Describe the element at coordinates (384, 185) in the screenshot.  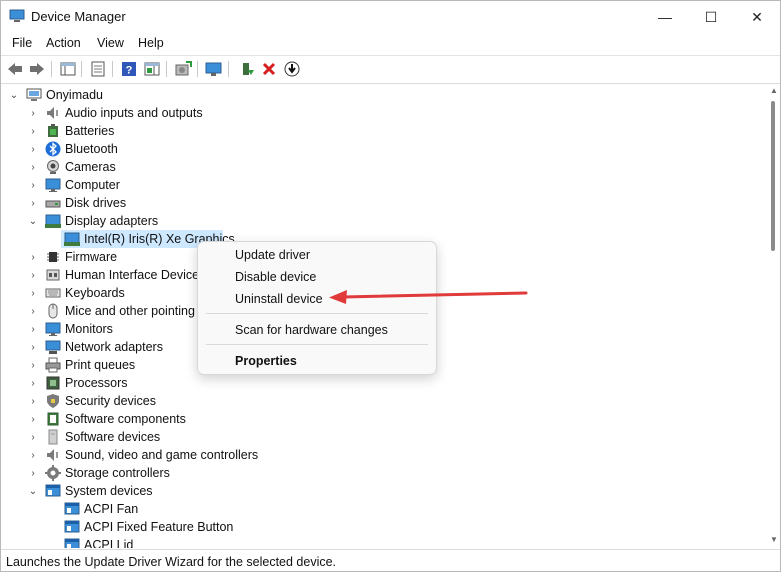
I see `tree-category: › Computer` at that location.